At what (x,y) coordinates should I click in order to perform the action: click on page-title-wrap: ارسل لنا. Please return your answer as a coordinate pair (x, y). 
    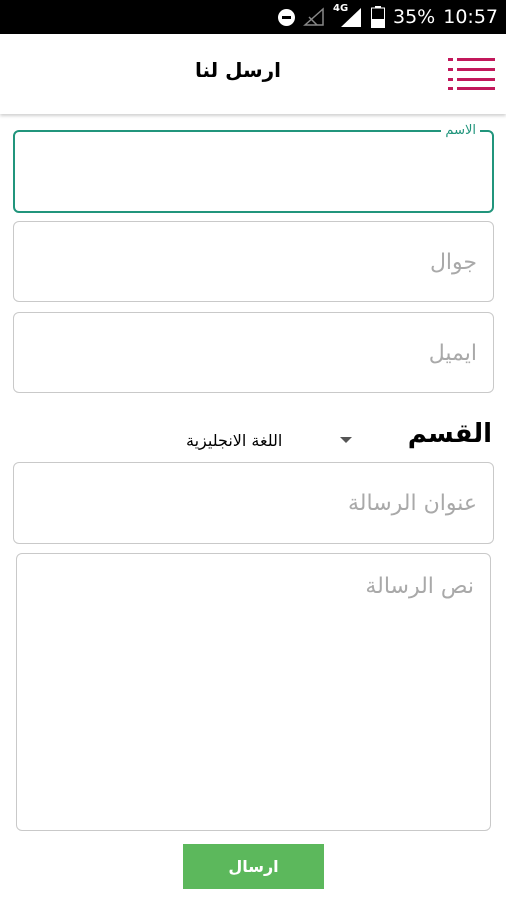
    Looking at the image, I should click on (253, 70).